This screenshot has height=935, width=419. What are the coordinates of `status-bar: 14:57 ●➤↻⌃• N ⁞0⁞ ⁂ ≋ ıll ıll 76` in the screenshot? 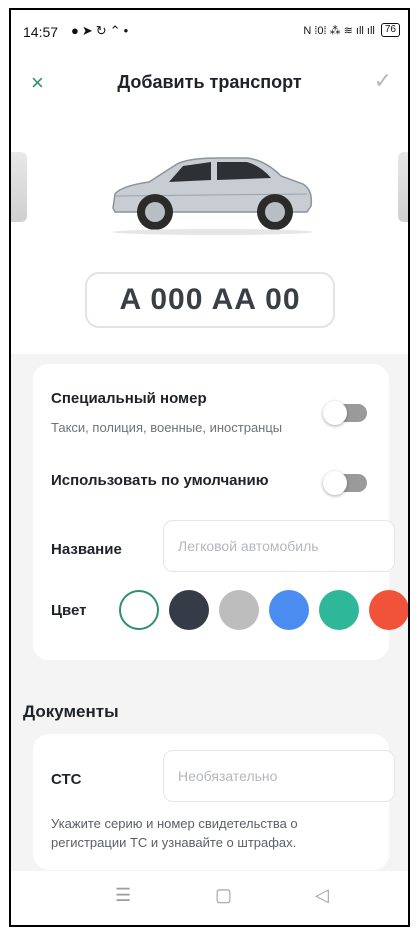 It's located at (209, 30).